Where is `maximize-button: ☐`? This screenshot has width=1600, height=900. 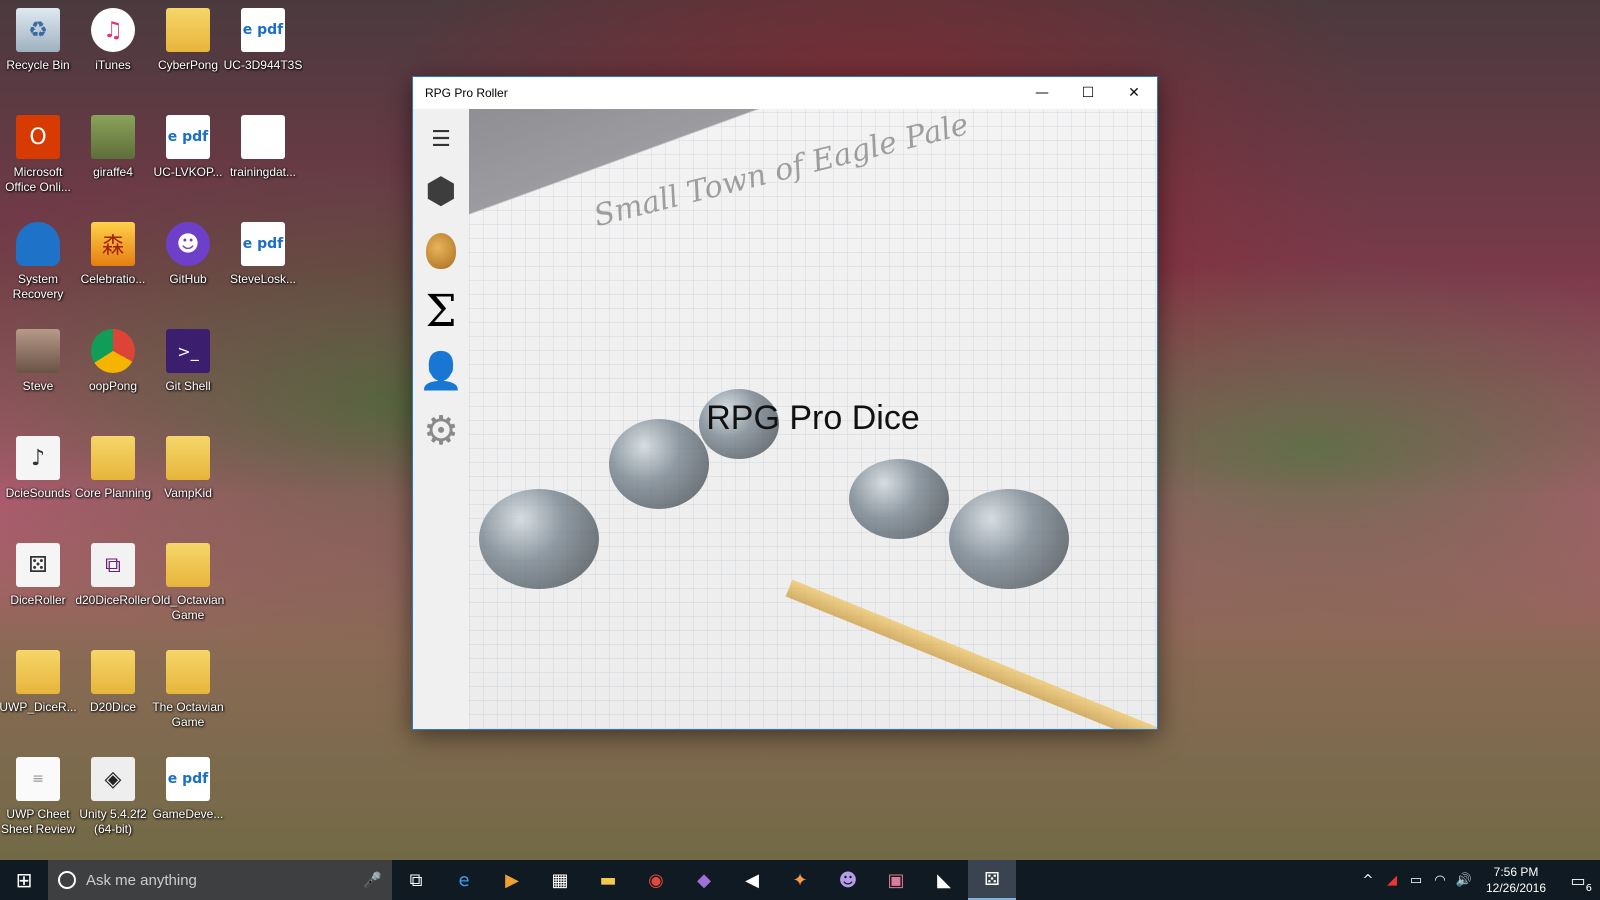 maximize-button: ☐ is located at coordinates (1088, 93).